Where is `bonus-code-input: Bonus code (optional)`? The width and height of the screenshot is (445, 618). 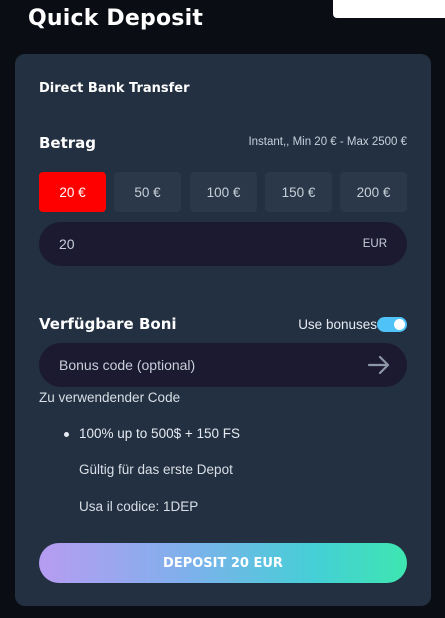 bonus-code-input: Bonus code (optional) is located at coordinates (223, 365).